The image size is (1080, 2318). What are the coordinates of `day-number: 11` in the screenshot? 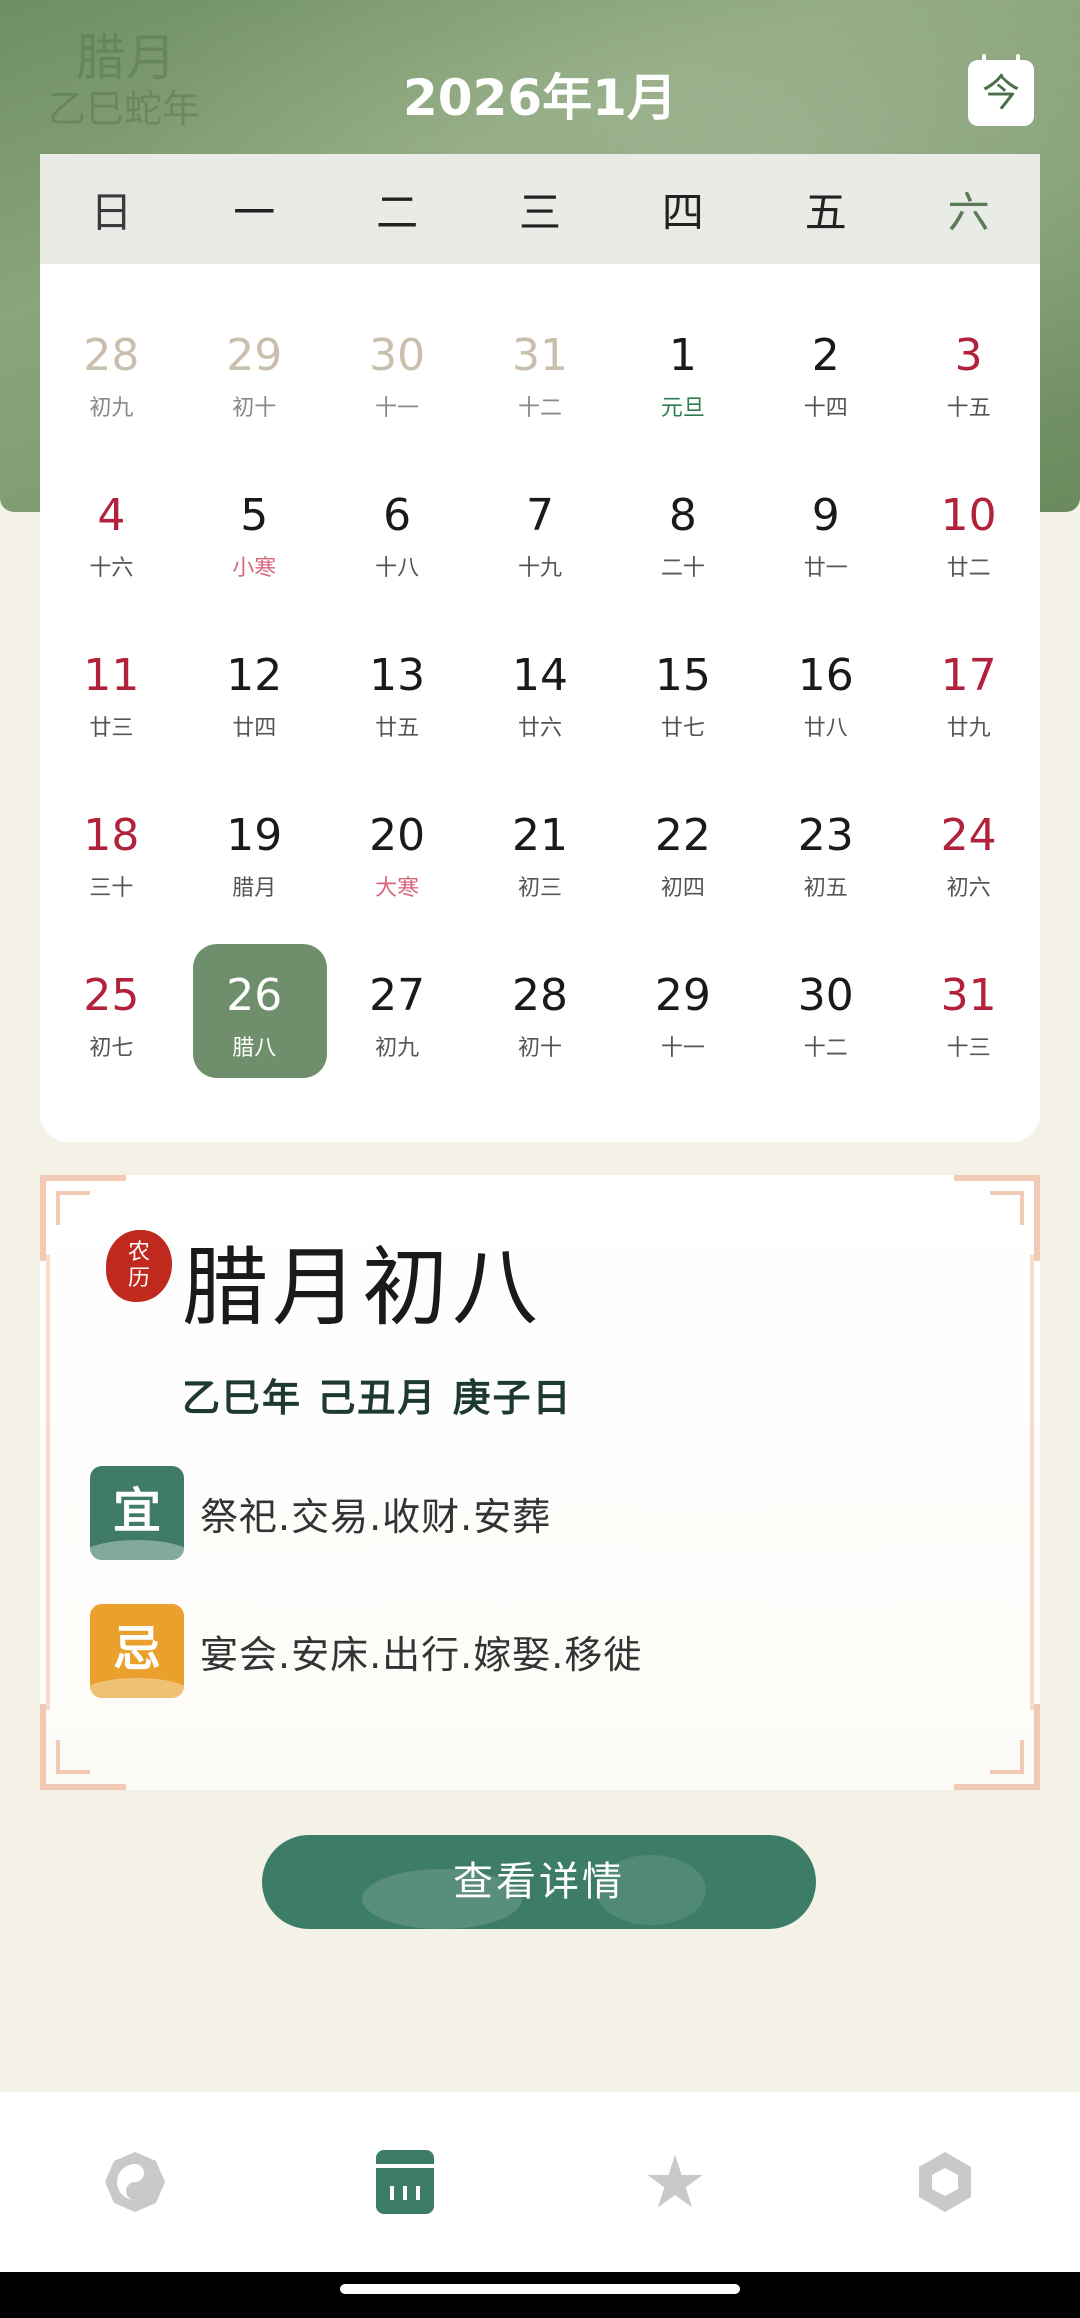 It's located at (111, 675).